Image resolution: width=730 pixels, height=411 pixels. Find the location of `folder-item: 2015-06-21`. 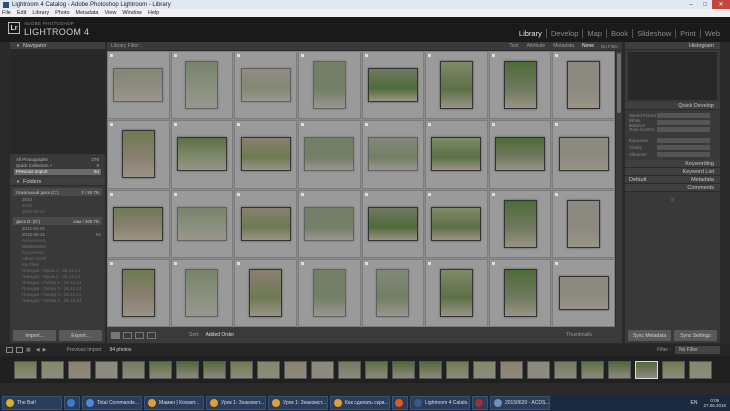

folder-item: 2015-06-21 is located at coordinates (57, 212).